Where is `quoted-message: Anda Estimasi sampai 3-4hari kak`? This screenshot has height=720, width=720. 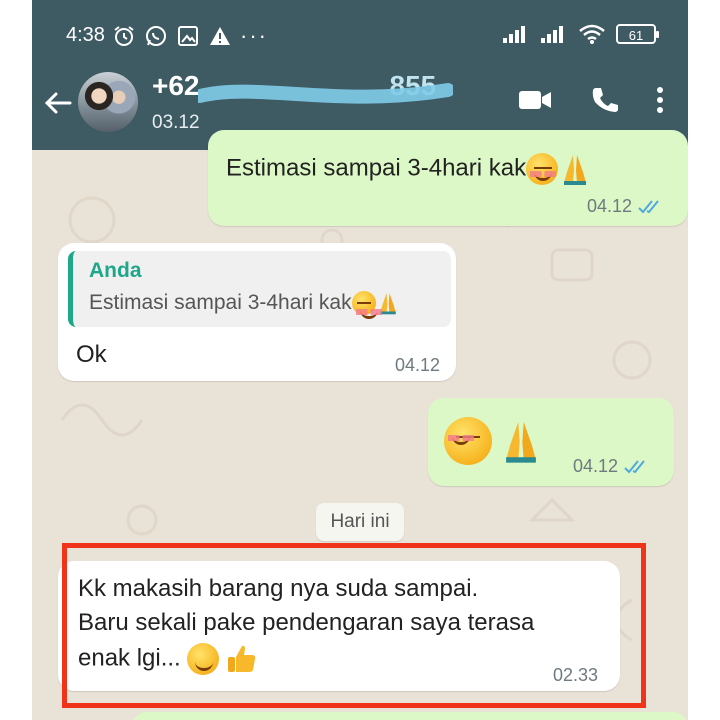
quoted-message: Anda Estimasi sampai 3-4hari kak is located at coordinates (259, 289).